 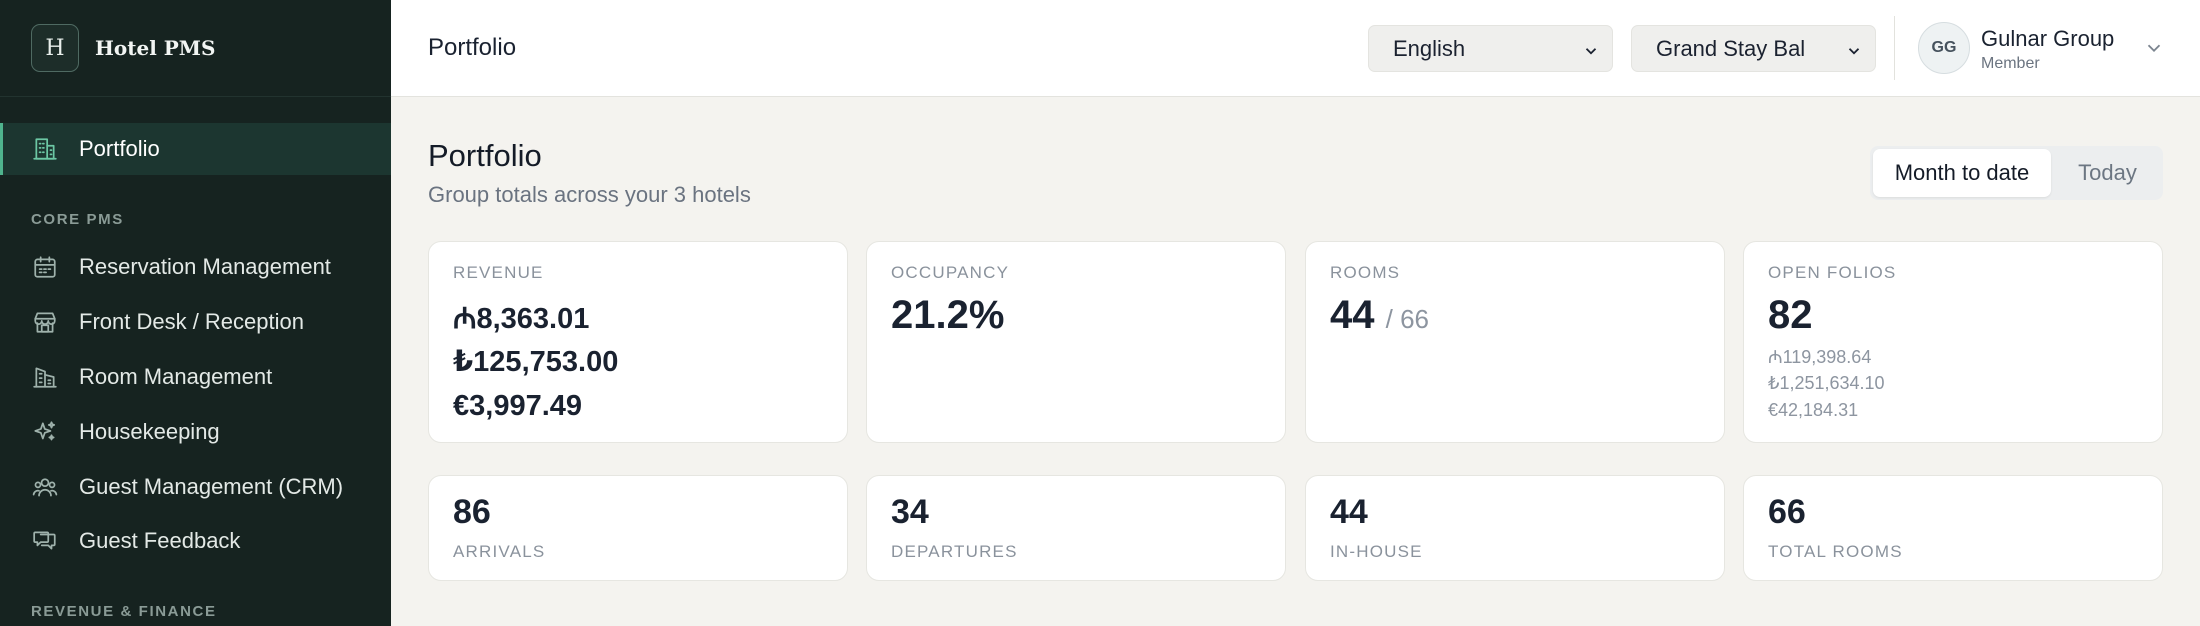 What do you see at coordinates (954, 551) in the screenshot?
I see `stat-label: DEPARTURES` at bounding box center [954, 551].